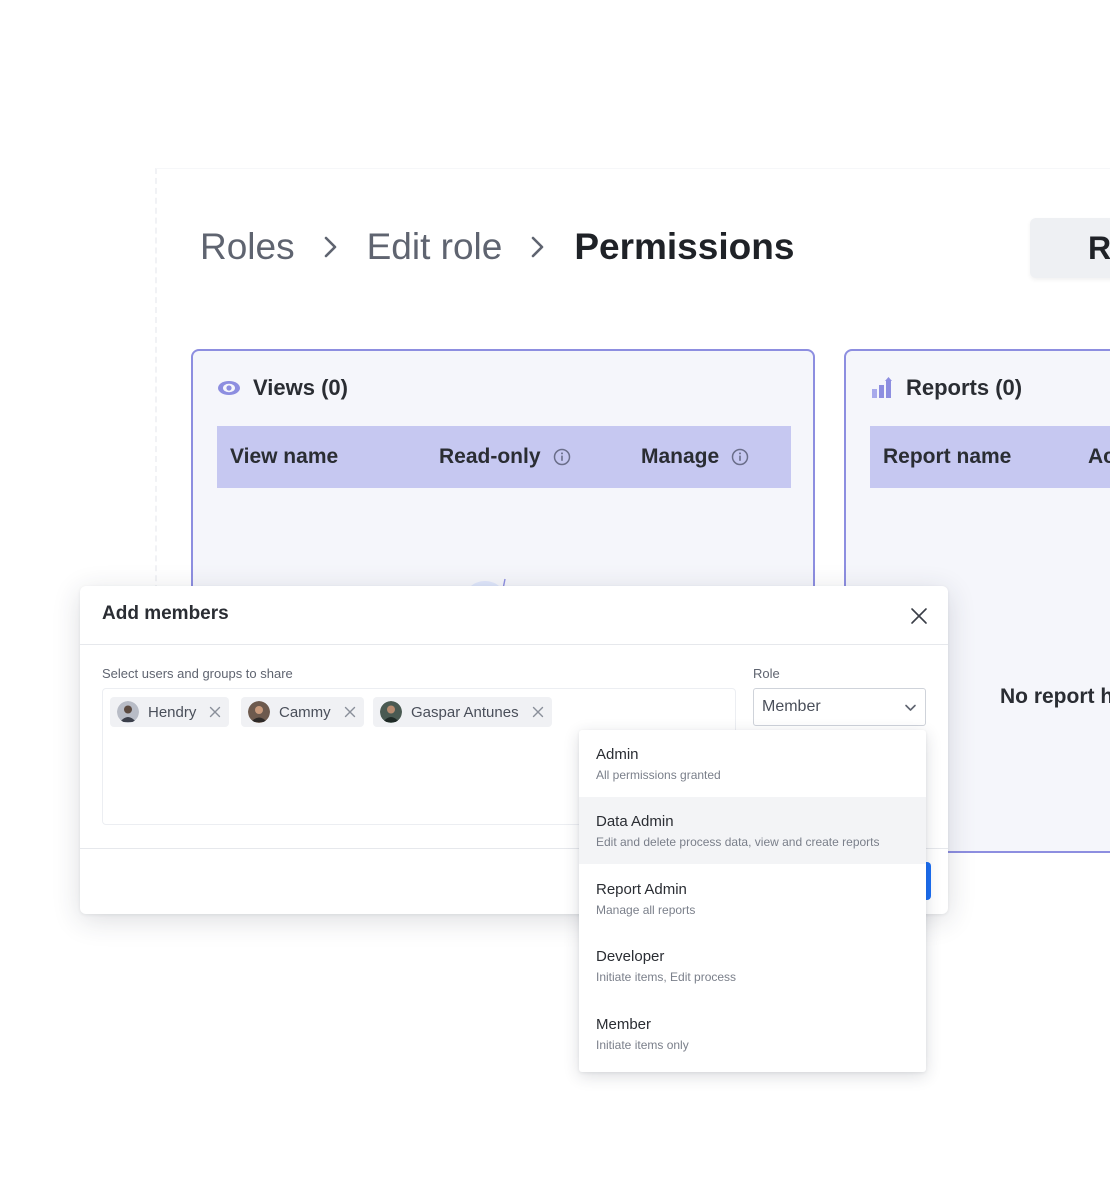 The height and width of the screenshot is (1182, 1110). Describe the element at coordinates (752, 1033) in the screenshot. I see `role-option-member: Member Initiate items only` at that location.